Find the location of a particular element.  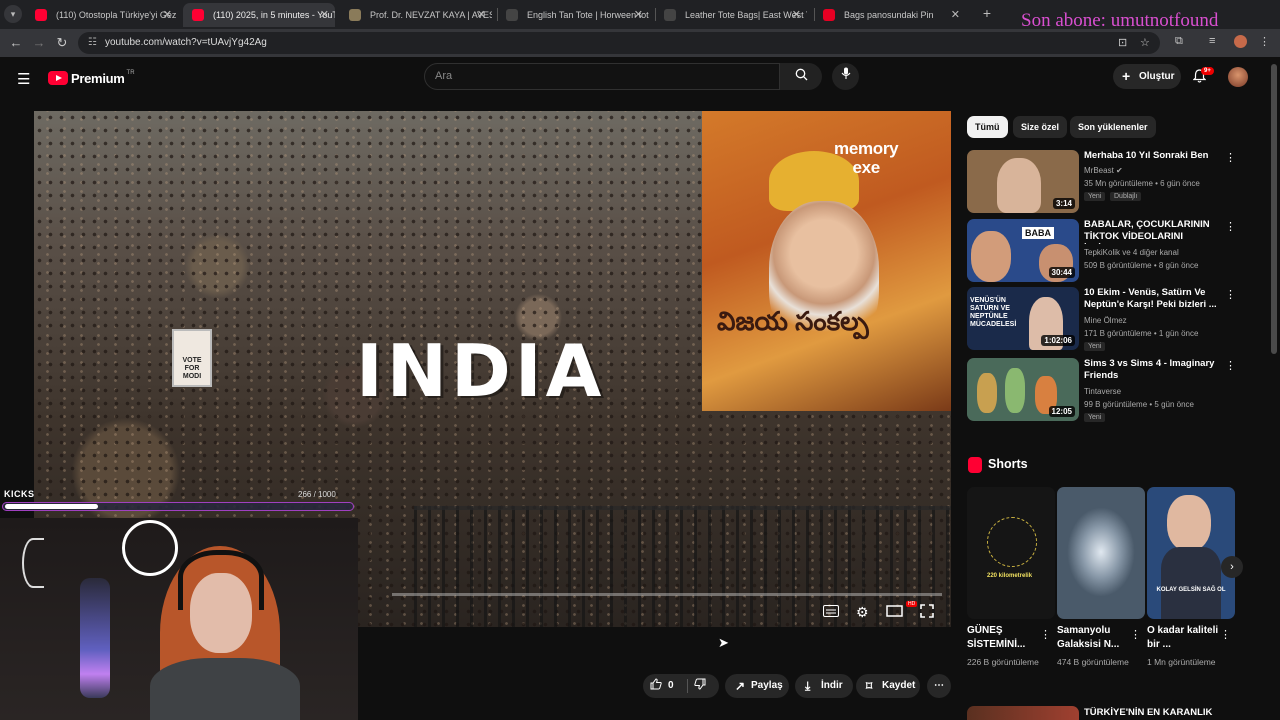

site-info-icon: ☷ is located at coordinates (92, 42).